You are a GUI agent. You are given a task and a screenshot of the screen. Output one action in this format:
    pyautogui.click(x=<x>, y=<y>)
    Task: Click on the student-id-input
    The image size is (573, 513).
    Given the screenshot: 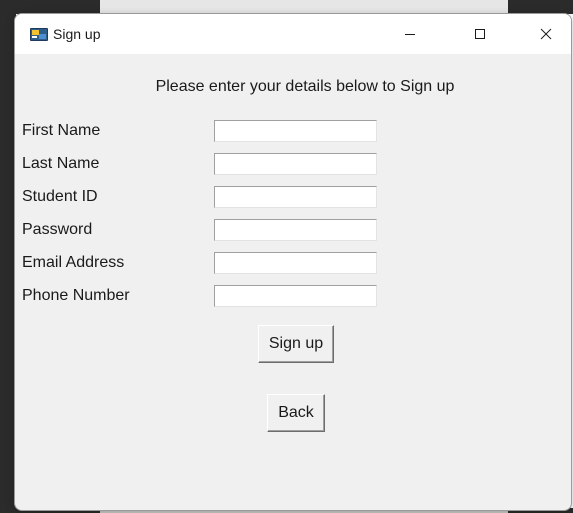 What is the action you would take?
    pyautogui.click(x=295, y=197)
    